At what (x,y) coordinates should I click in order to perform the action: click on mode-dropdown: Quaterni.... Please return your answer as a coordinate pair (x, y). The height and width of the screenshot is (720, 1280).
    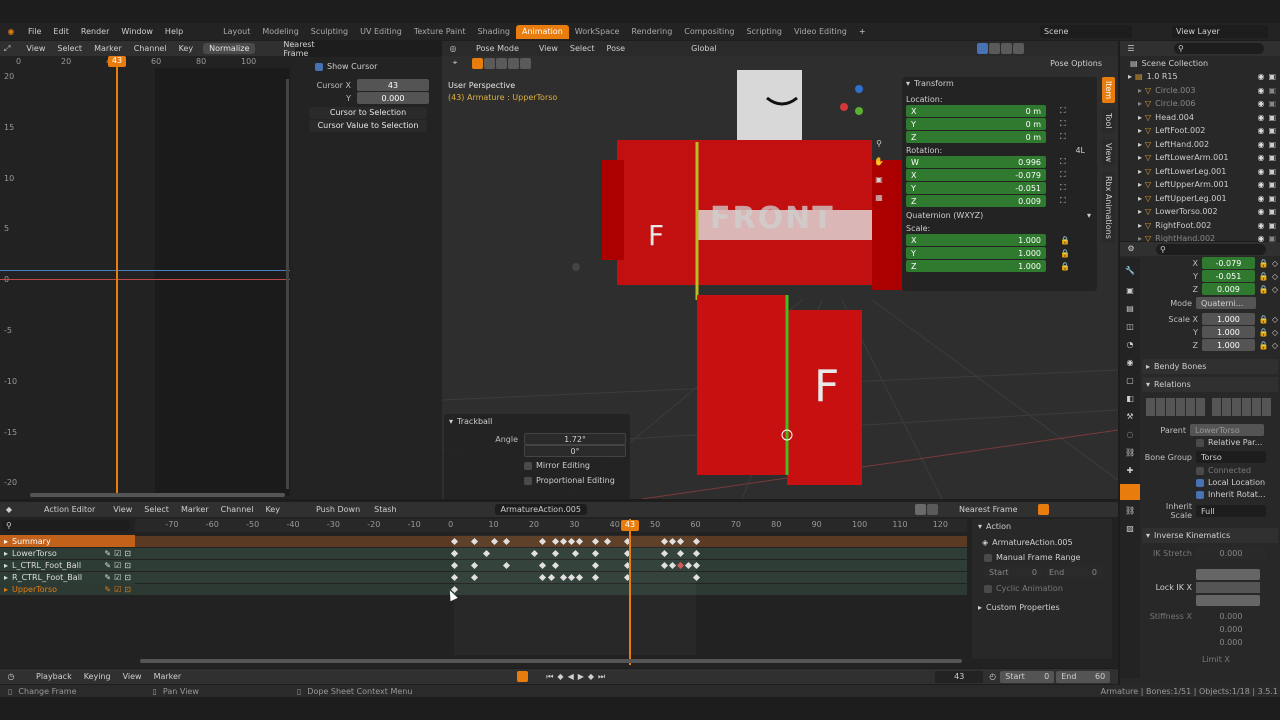
    Looking at the image, I should click on (1226, 303).